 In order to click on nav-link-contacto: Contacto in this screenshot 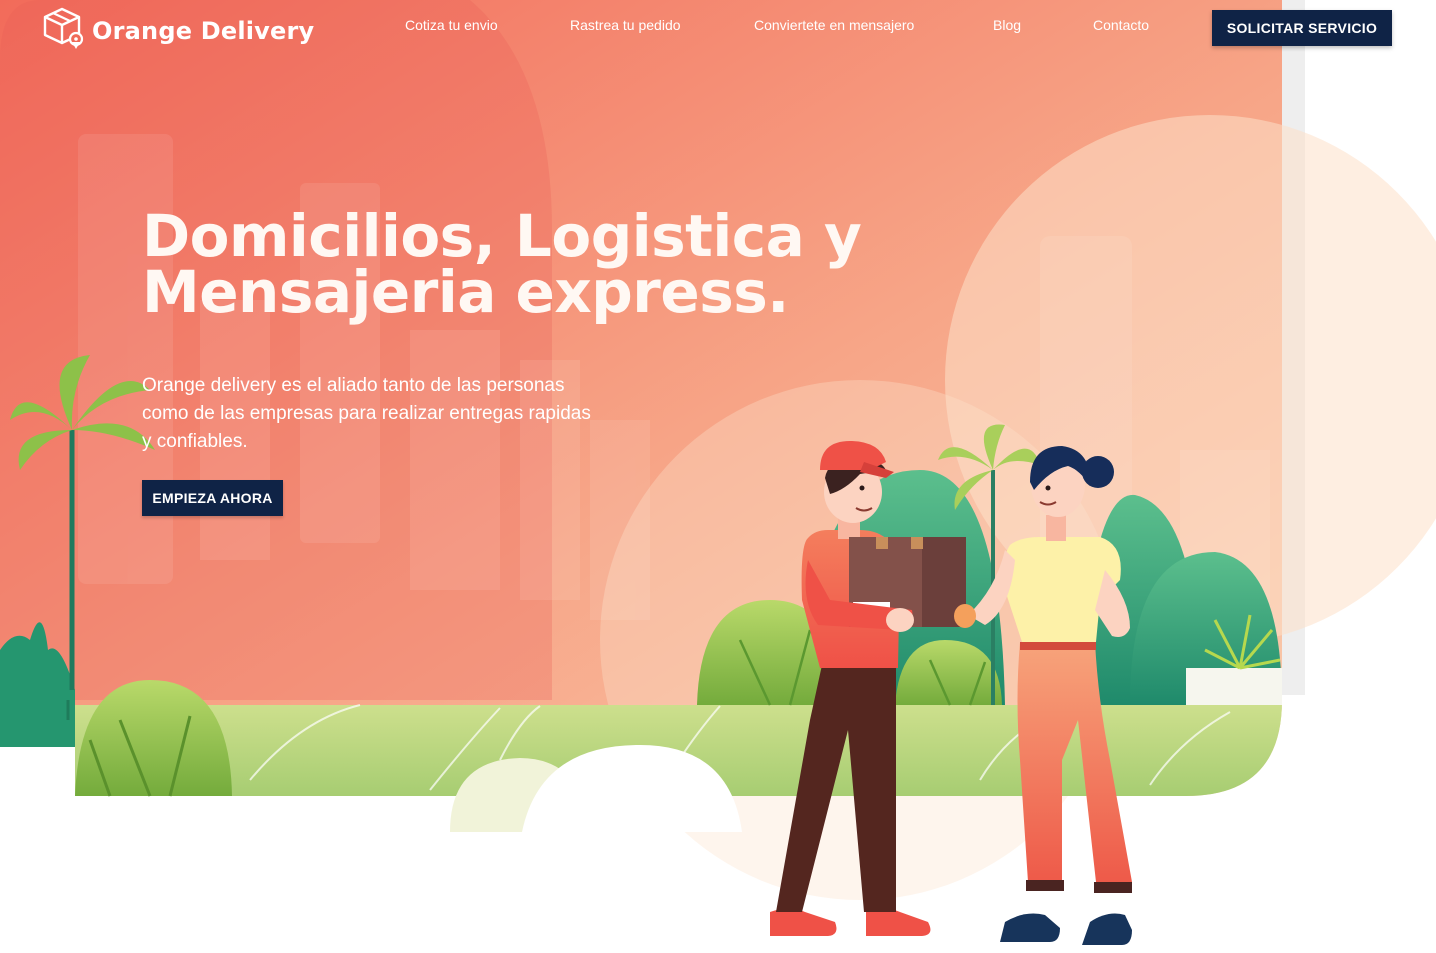, I will do `click(1121, 25)`.